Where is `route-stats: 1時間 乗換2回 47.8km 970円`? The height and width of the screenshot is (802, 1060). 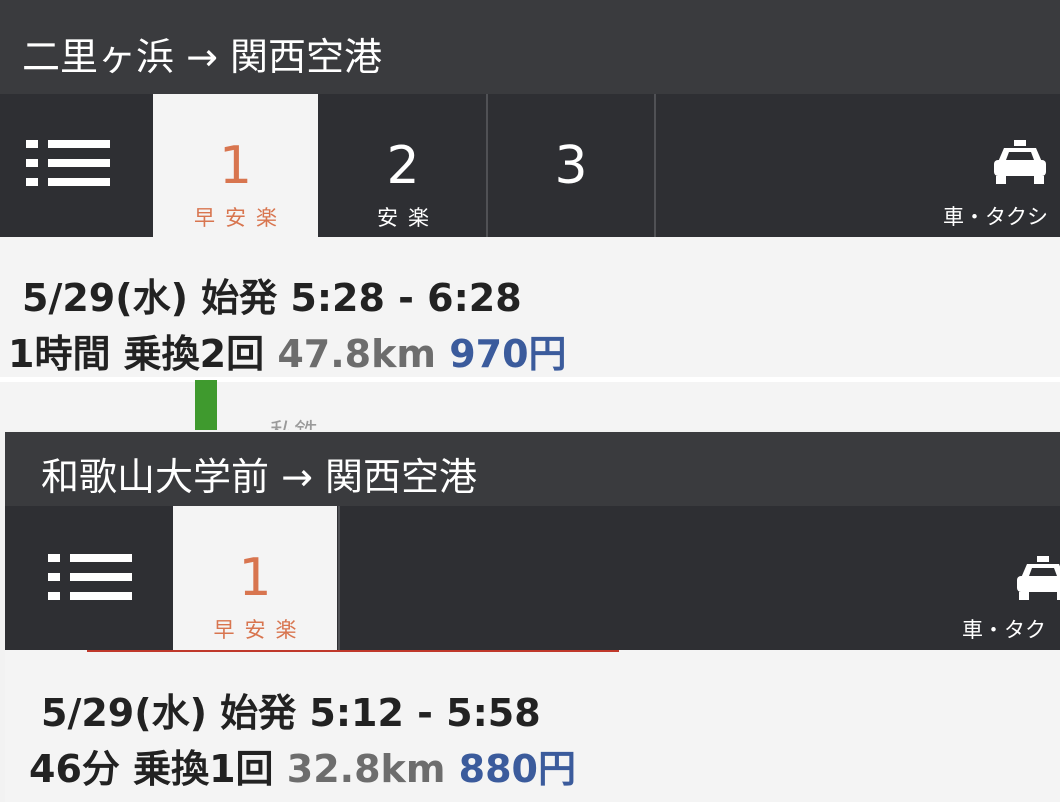 route-stats: 1時間 乗換2回 47.8km 970円 is located at coordinates (287, 350).